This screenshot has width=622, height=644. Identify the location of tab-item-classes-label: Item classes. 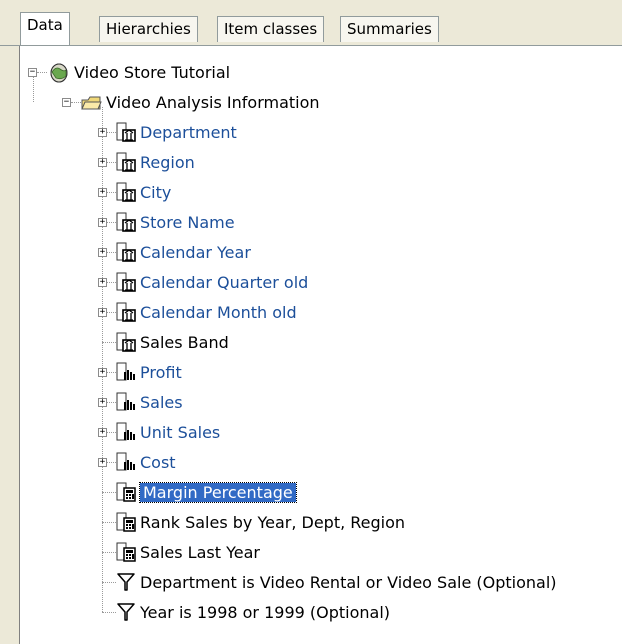
(271, 29).